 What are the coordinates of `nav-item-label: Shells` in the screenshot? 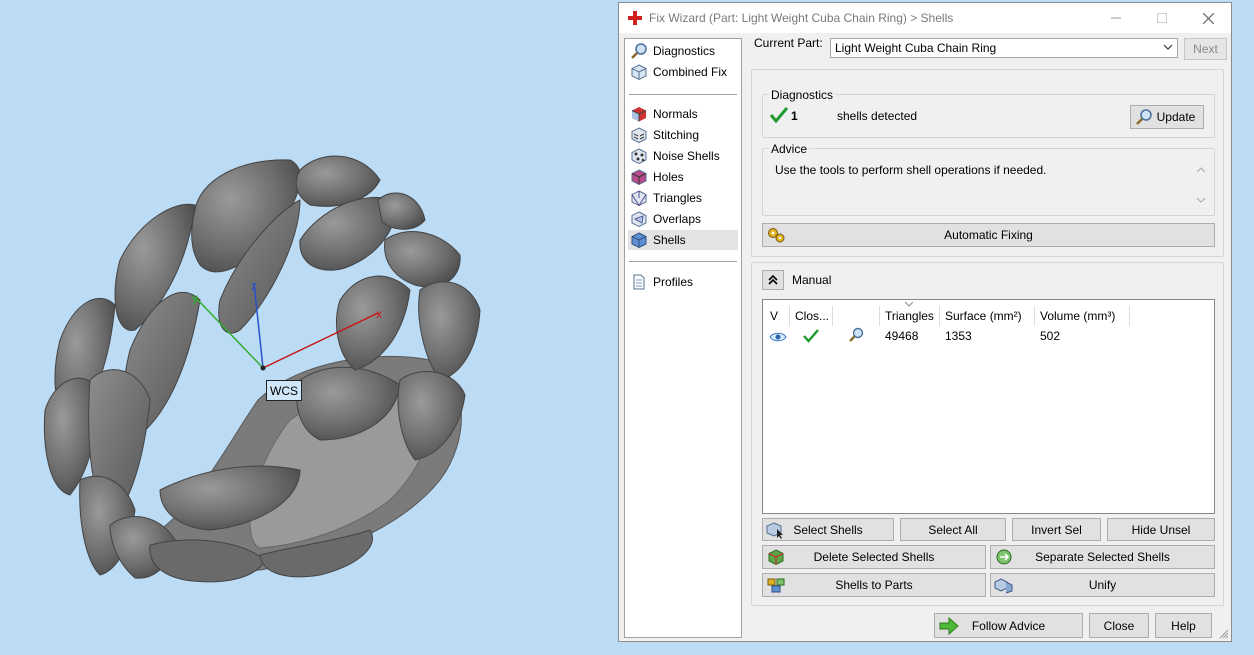 It's located at (669, 240).